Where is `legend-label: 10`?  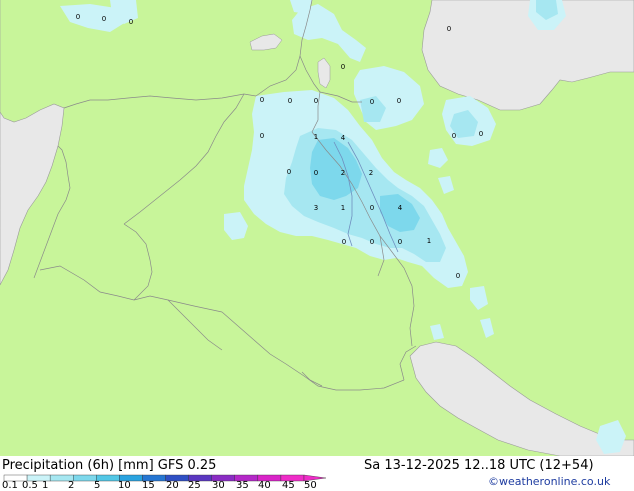 legend-label: 10 is located at coordinates (124, 485).